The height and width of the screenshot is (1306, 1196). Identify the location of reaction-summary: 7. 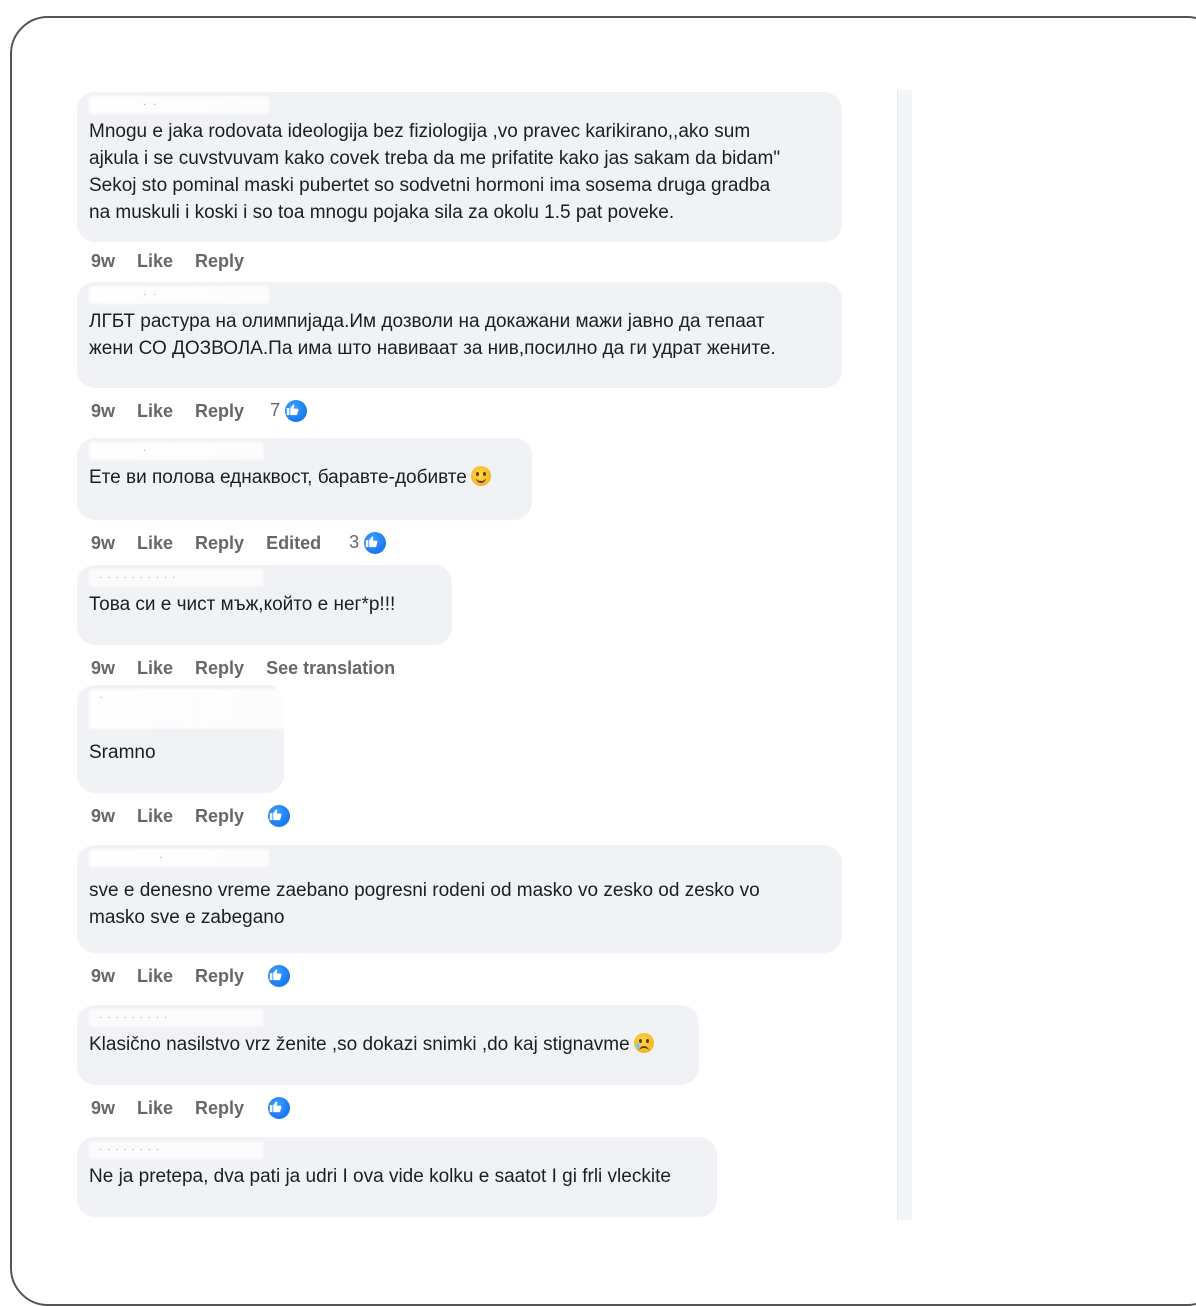
(289, 411).